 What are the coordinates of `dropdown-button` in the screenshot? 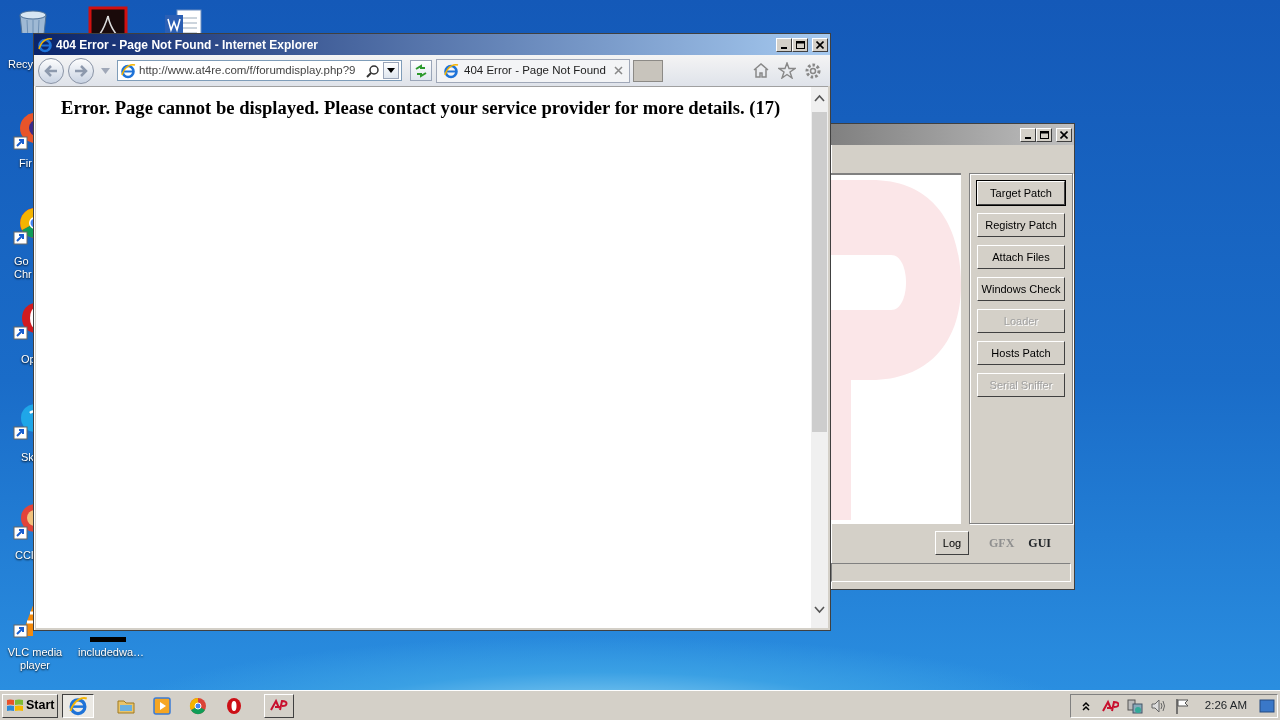 It's located at (391, 70).